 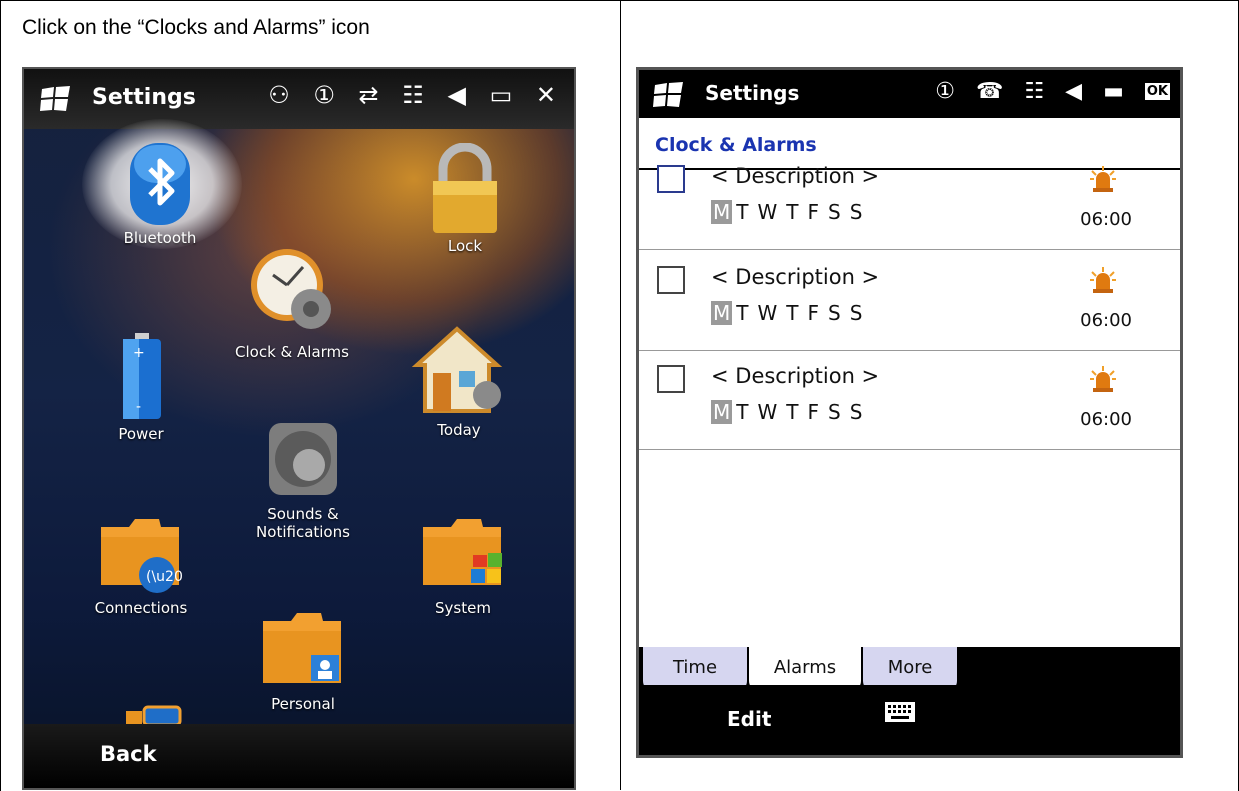 What do you see at coordinates (196, 27) in the screenshot?
I see `instruction-caption: Click on the “Clocks and Alarms” icon` at bounding box center [196, 27].